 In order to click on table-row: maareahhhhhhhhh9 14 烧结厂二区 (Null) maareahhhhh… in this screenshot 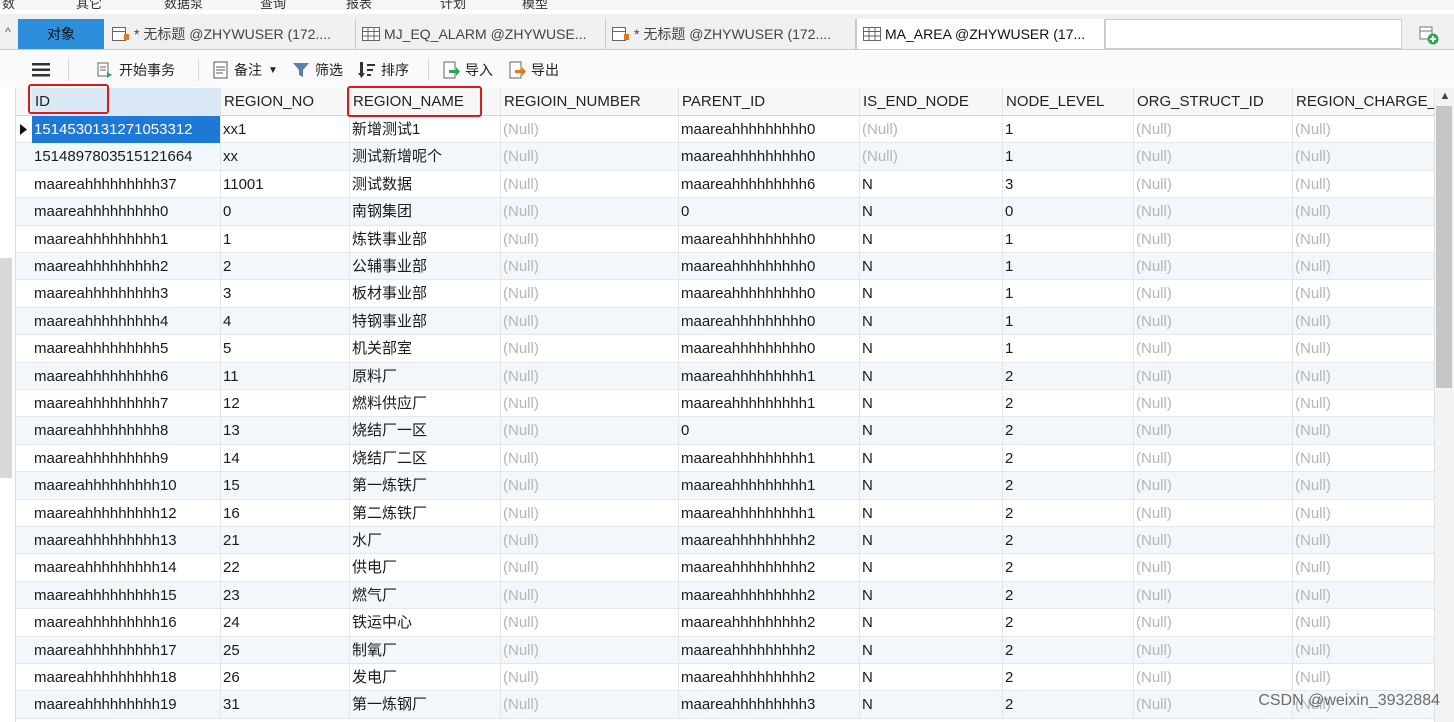, I will do `click(725, 458)`.